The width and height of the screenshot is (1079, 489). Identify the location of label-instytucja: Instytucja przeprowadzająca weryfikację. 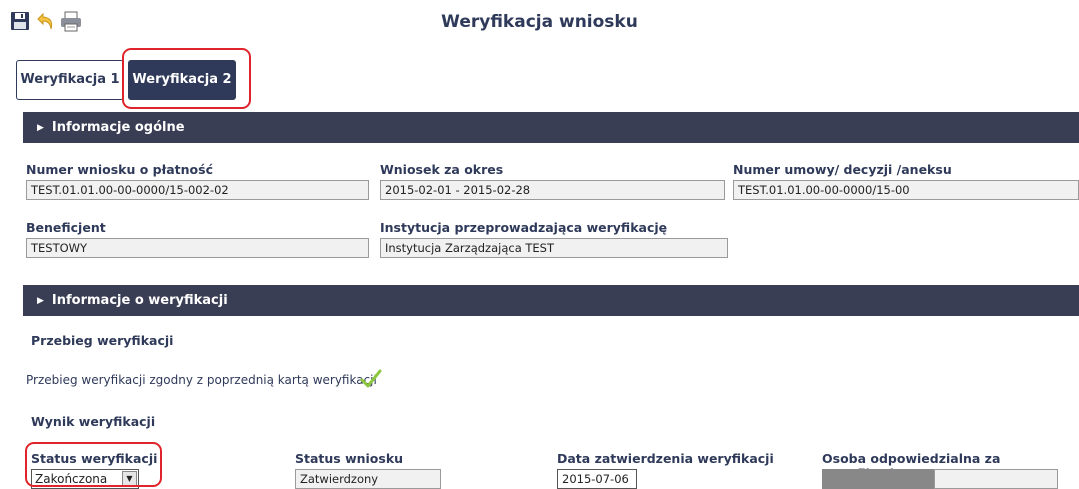
(524, 227).